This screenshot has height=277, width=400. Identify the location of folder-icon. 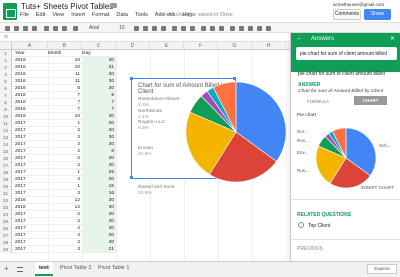
(113, 5).